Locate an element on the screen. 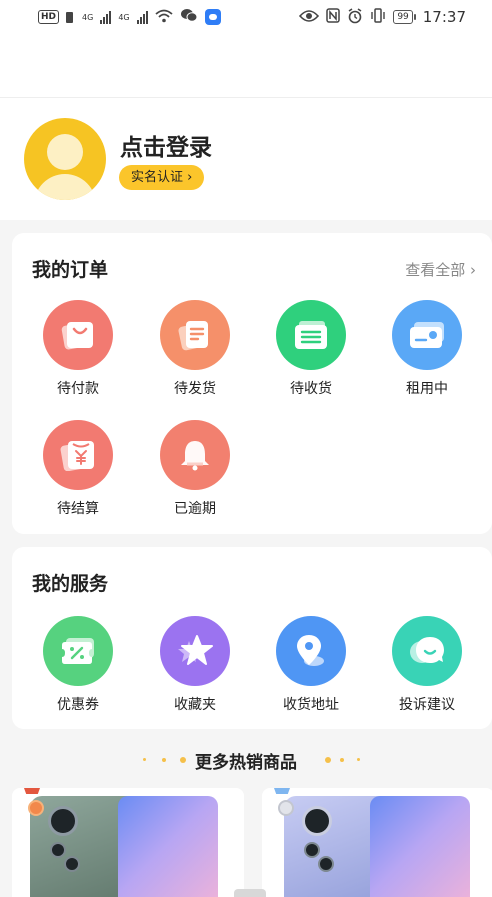 This screenshot has width=492, height=897. service-label: 收货地址 is located at coordinates (311, 705).